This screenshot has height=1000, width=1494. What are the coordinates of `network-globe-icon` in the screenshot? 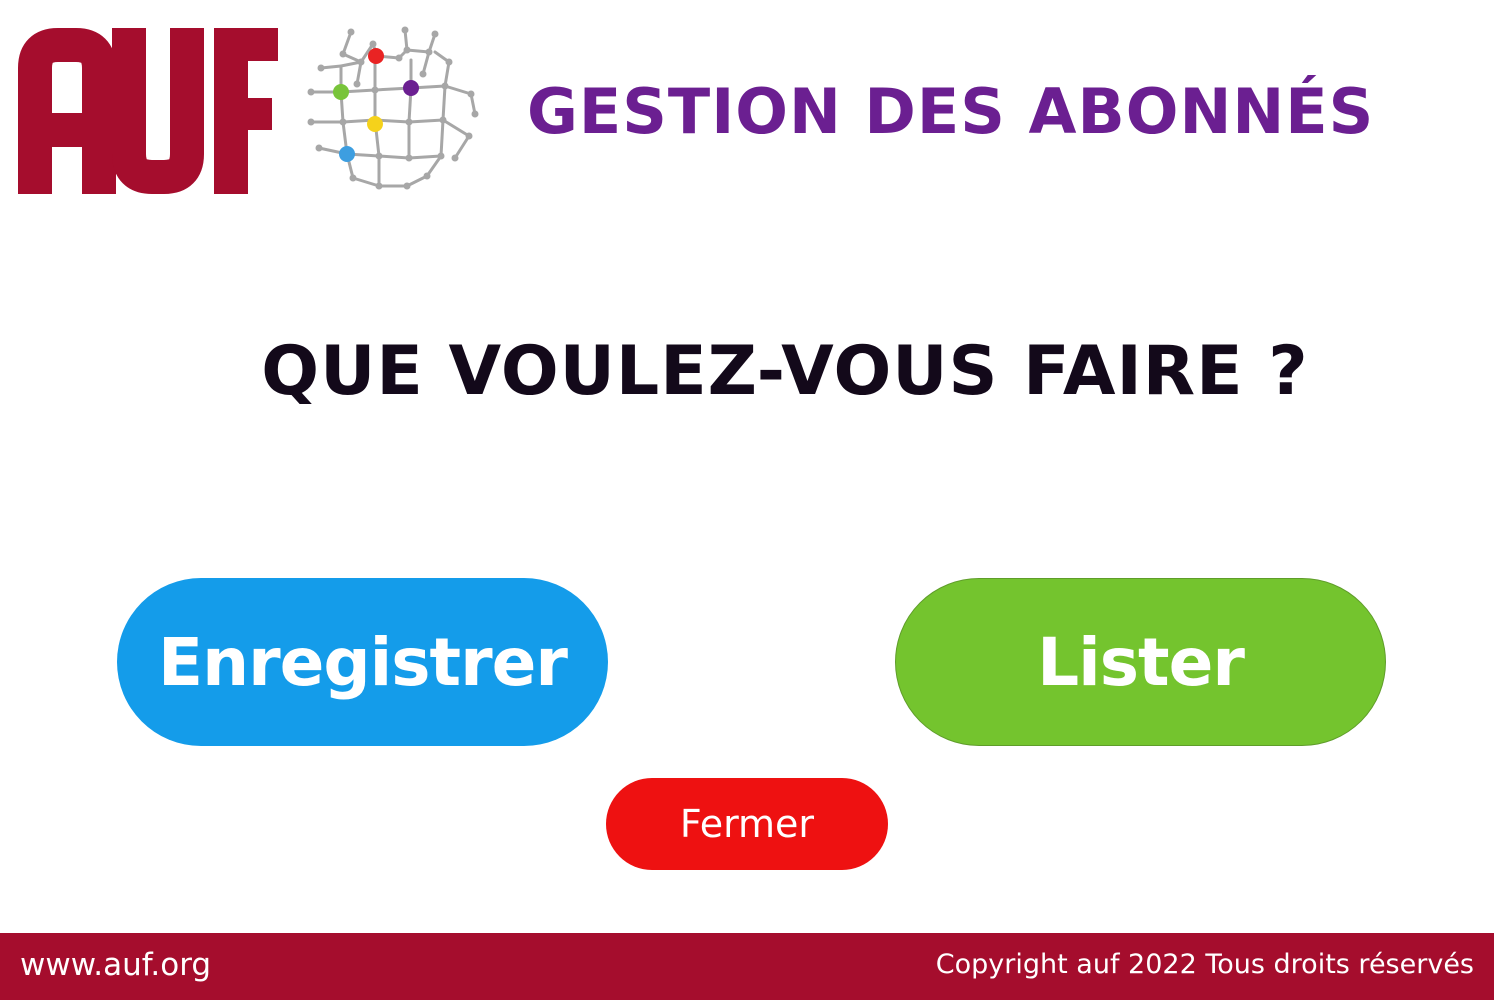 It's located at (393, 108).